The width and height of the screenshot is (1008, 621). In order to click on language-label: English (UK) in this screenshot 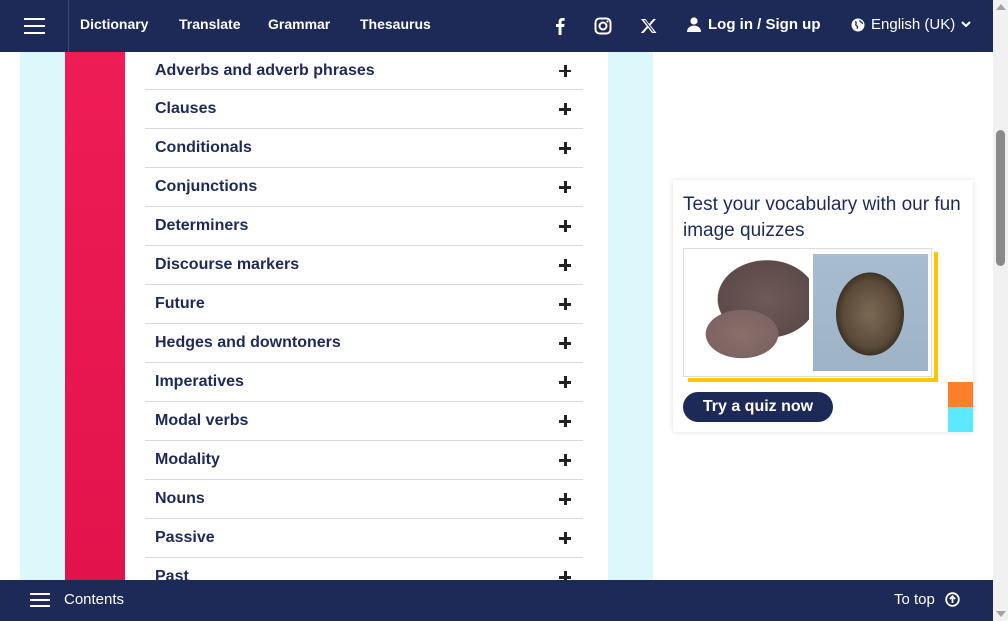, I will do `click(913, 24)`.